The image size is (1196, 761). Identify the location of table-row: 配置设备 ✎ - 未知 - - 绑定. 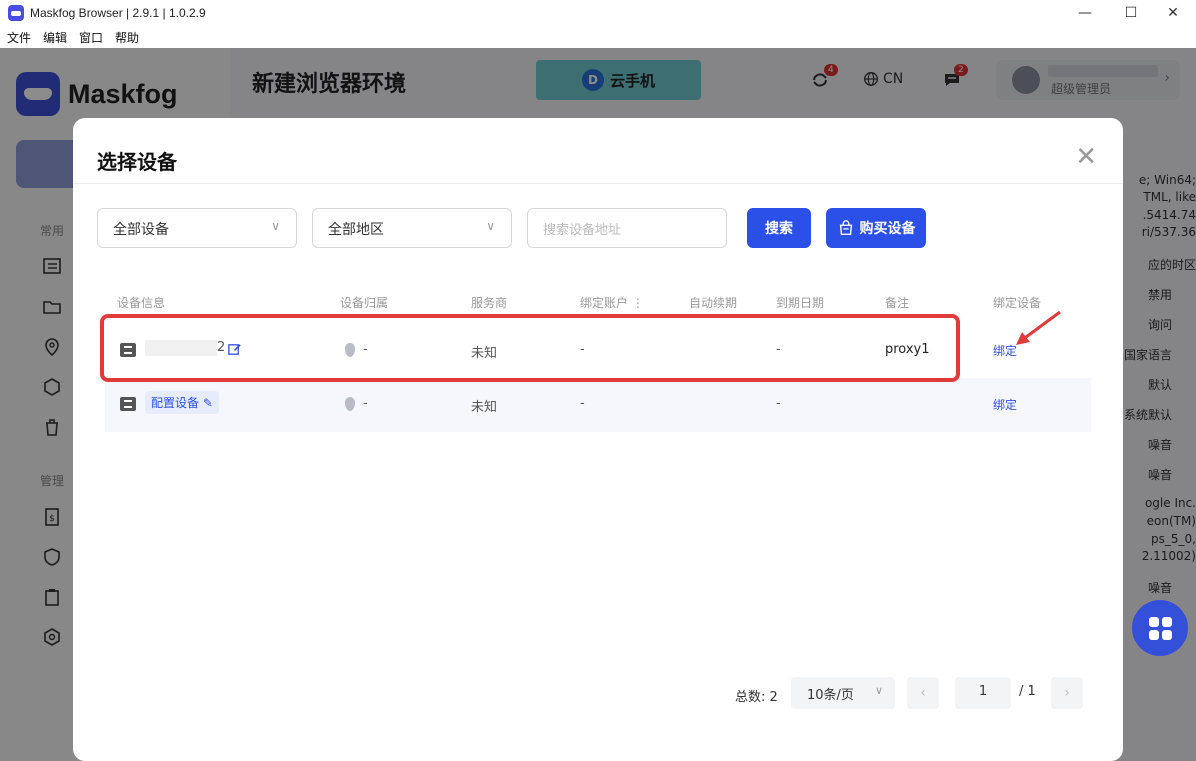
(598, 405).